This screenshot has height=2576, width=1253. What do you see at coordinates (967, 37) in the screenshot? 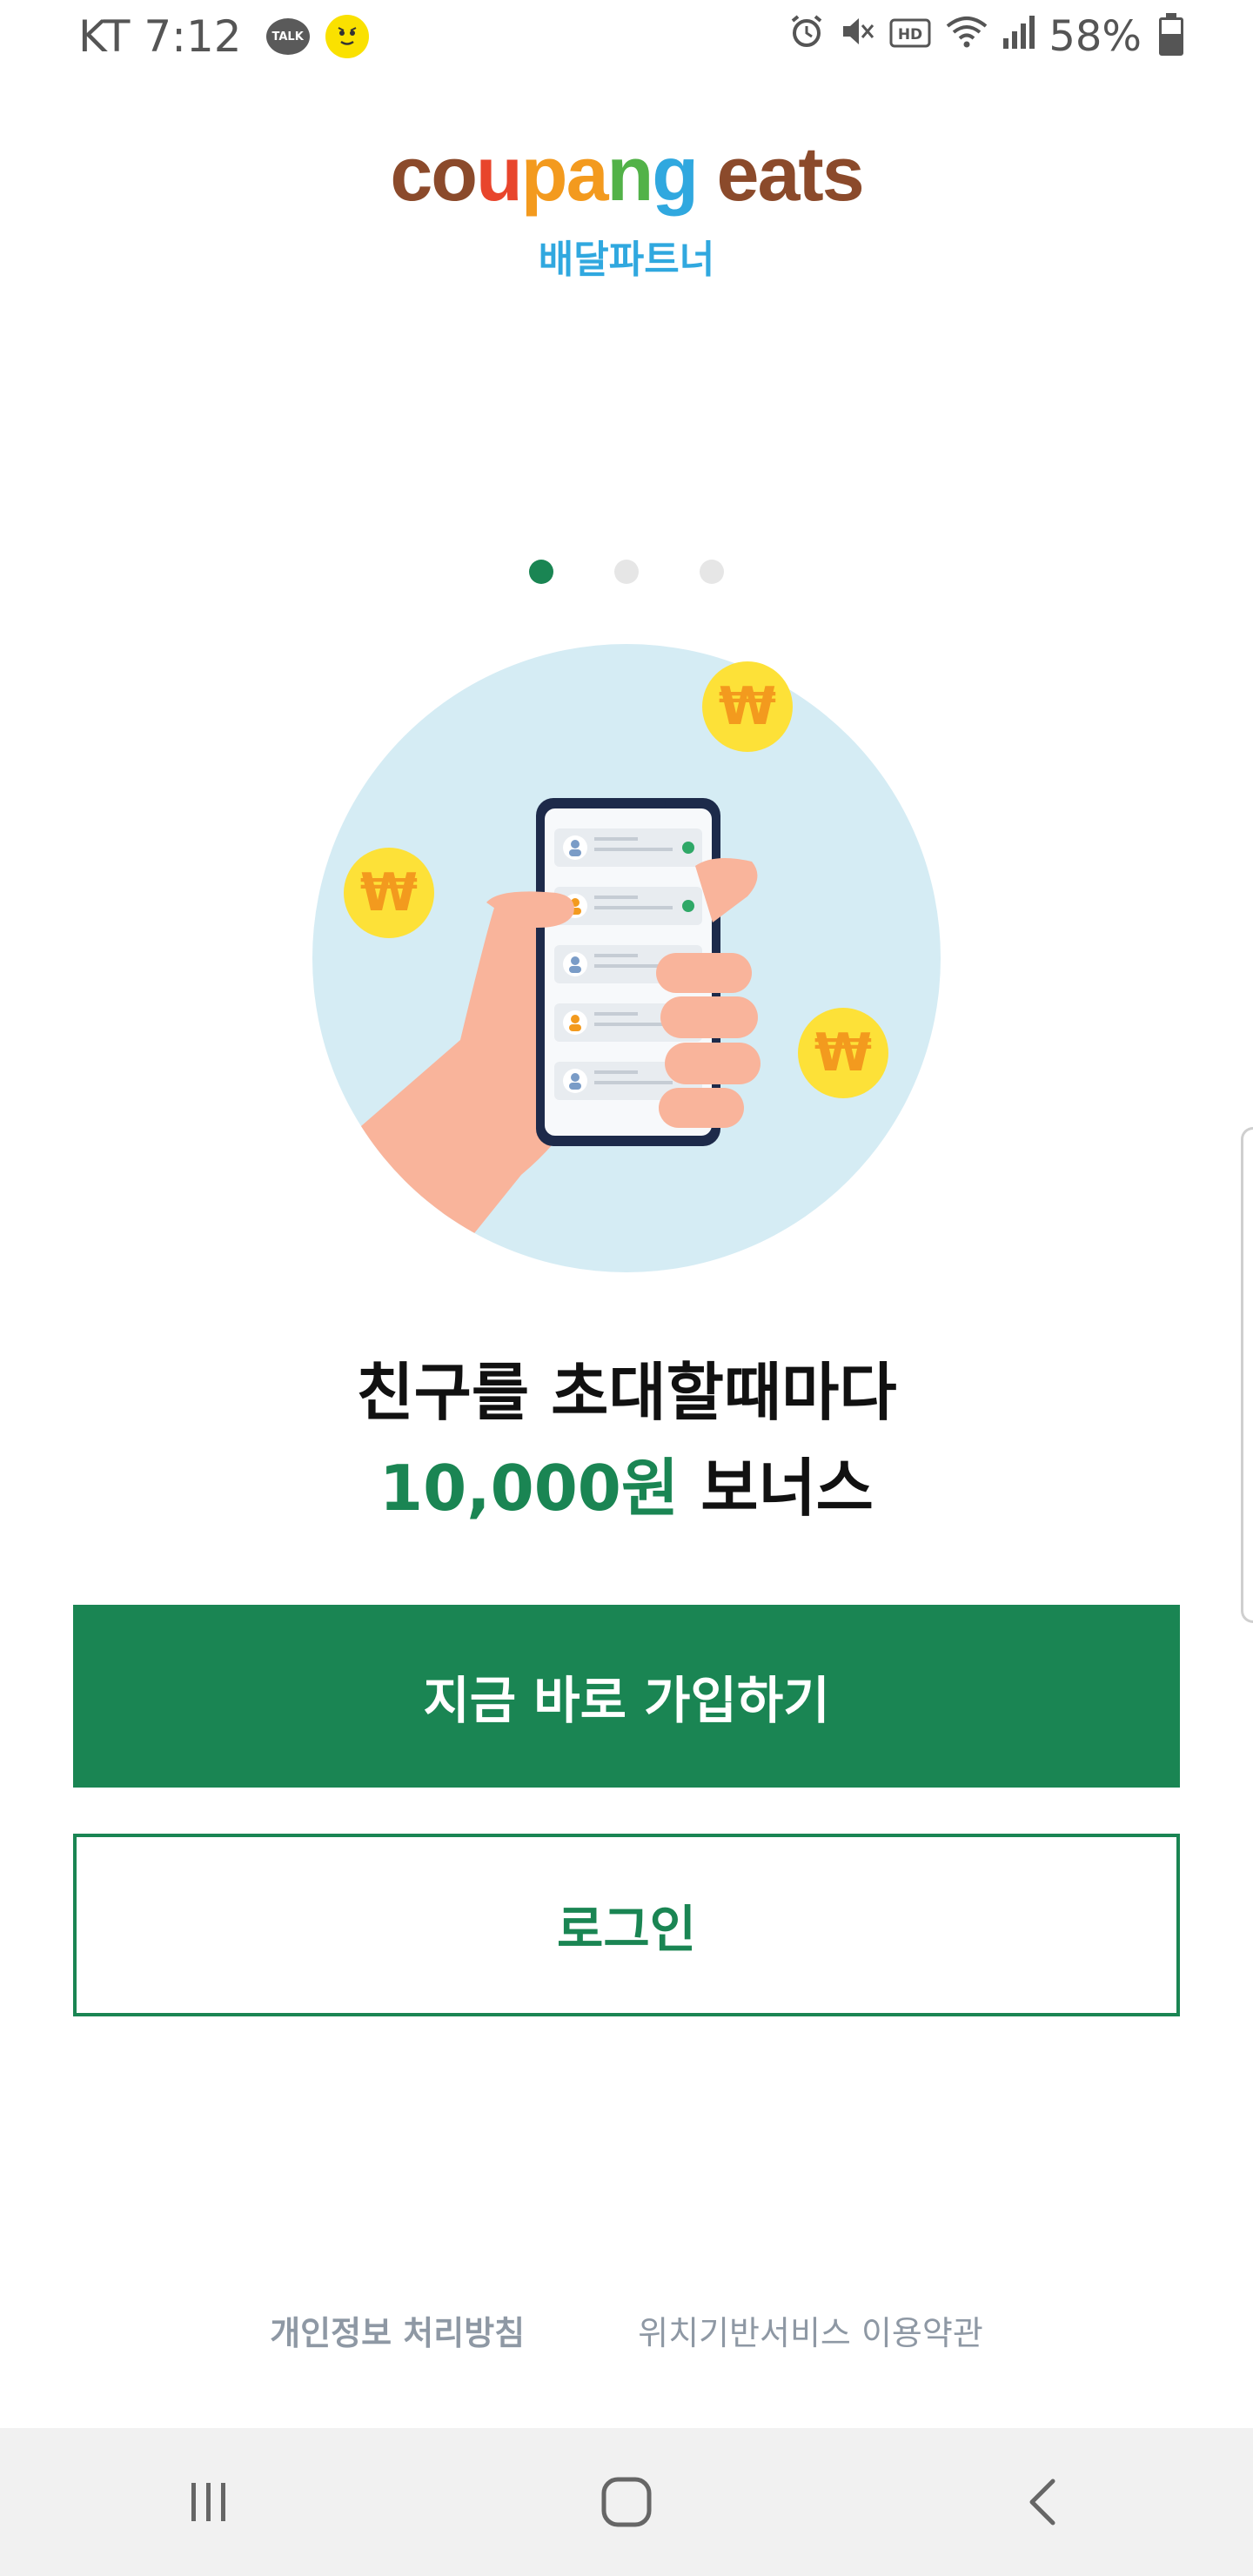
I see `wifi-icon` at bounding box center [967, 37].